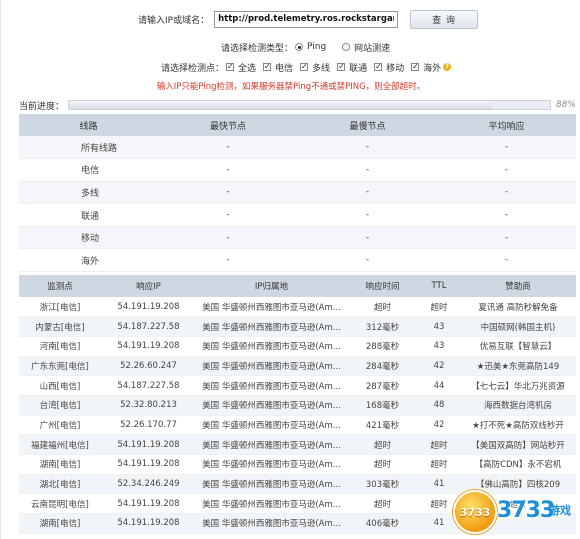  What do you see at coordinates (267, 67) in the screenshot?
I see `node-checkbox-telecom` at bounding box center [267, 67].